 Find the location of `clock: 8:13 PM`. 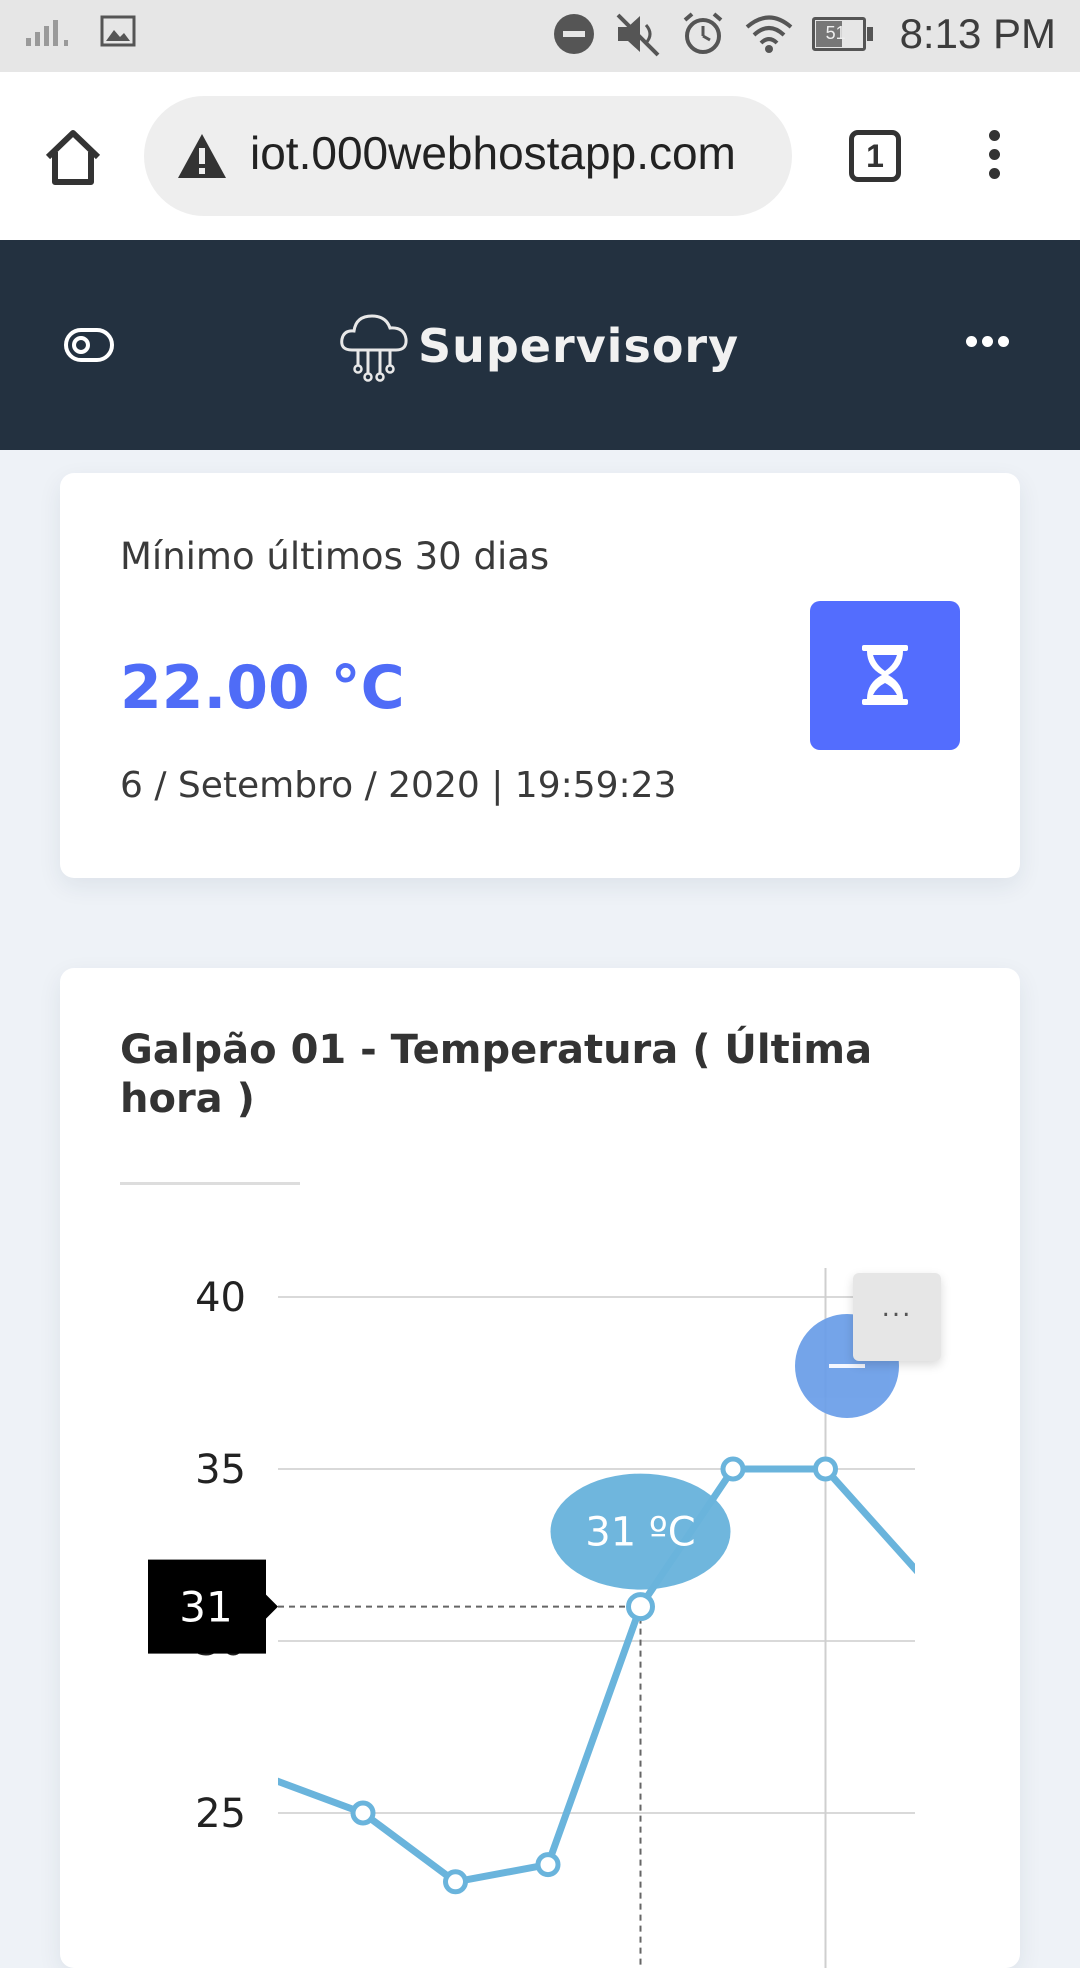

clock: 8:13 PM is located at coordinates (977, 33).